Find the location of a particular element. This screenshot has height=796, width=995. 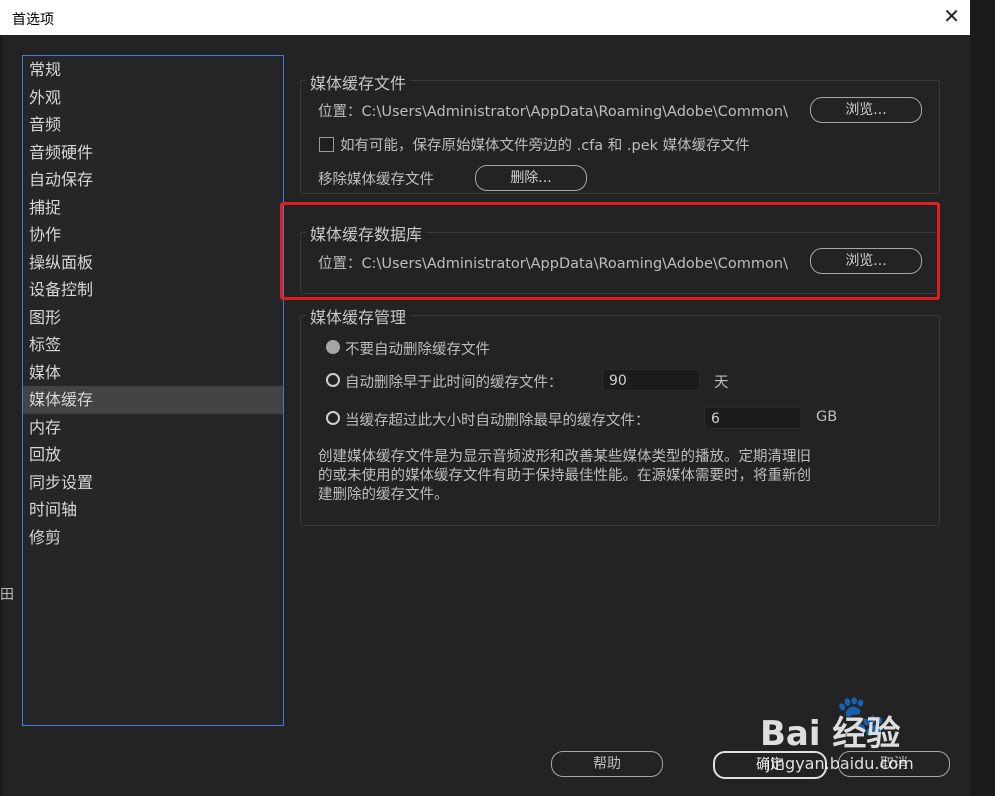

sidebar-item: 内存 is located at coordinates (153, 428).